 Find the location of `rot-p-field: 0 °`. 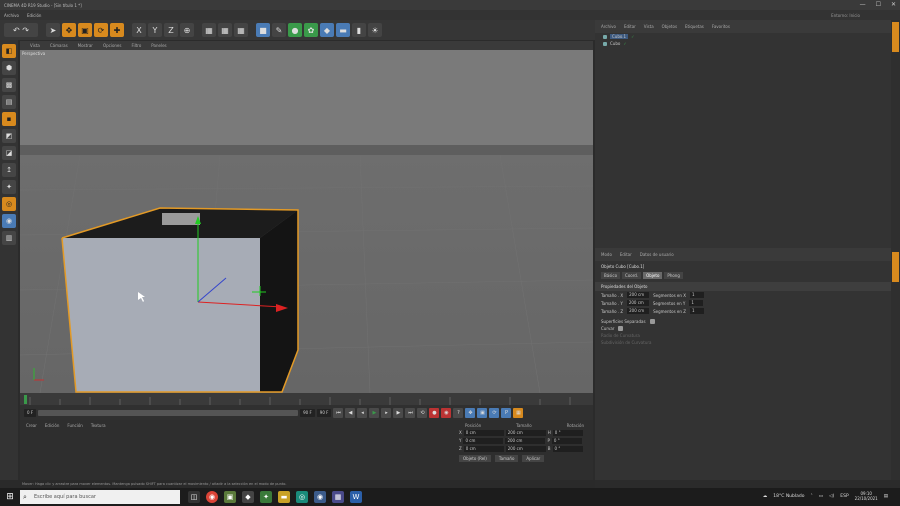

rot-p-field: 0 ° is located at coordinates (566, 441).